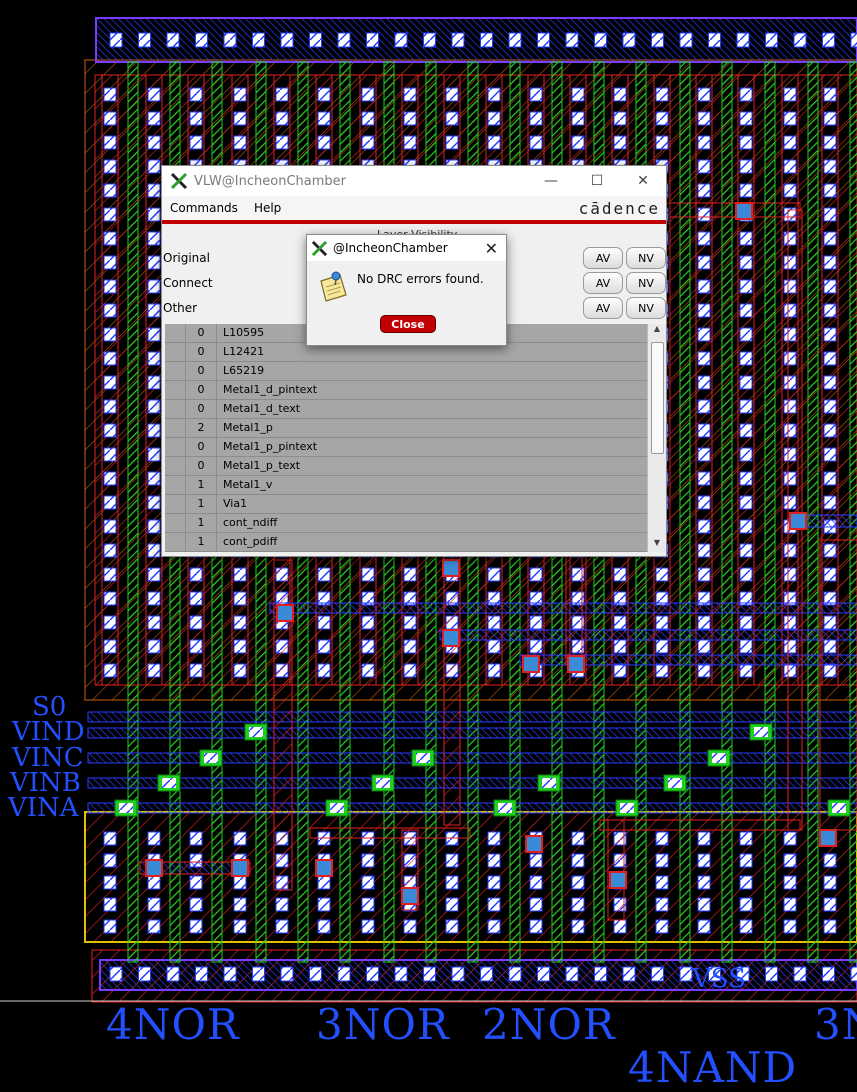 The width and height of the screenshot is (857, 1092). I want to click on scroll-up-icon: ▲, so click(657, 331).